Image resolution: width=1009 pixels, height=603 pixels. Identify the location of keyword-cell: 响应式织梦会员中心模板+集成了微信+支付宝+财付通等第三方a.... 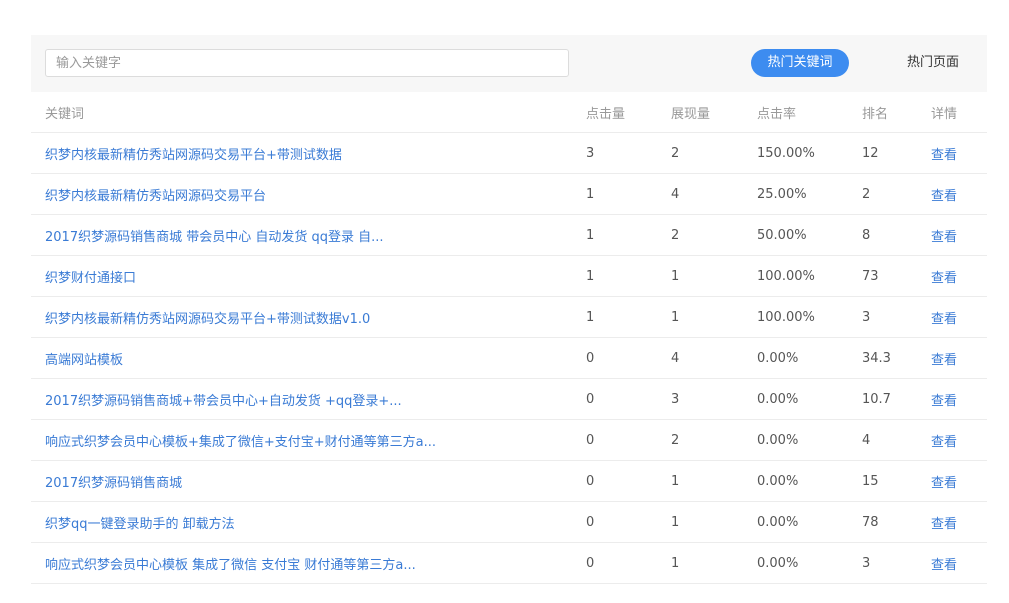
(301, 440).